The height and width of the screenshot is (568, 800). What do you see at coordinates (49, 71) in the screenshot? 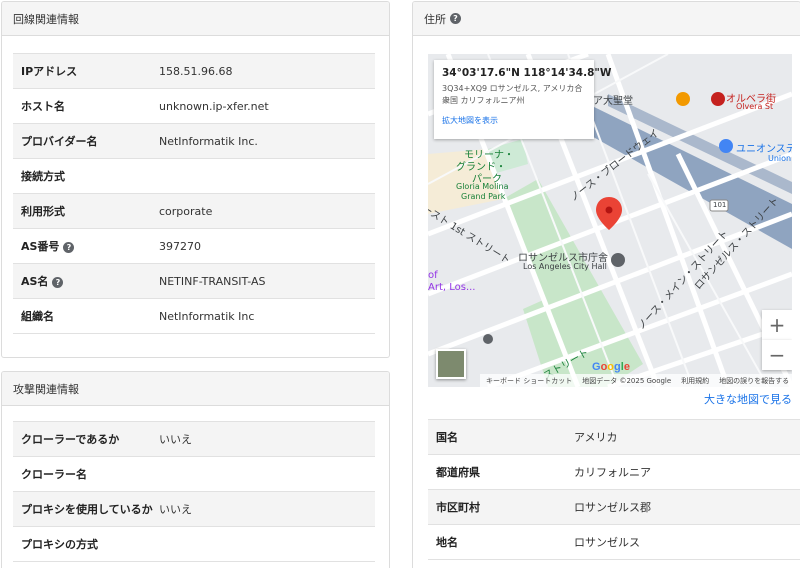
I see `line-info-key-label: IPアドレス` at bounding box center [49, 71].